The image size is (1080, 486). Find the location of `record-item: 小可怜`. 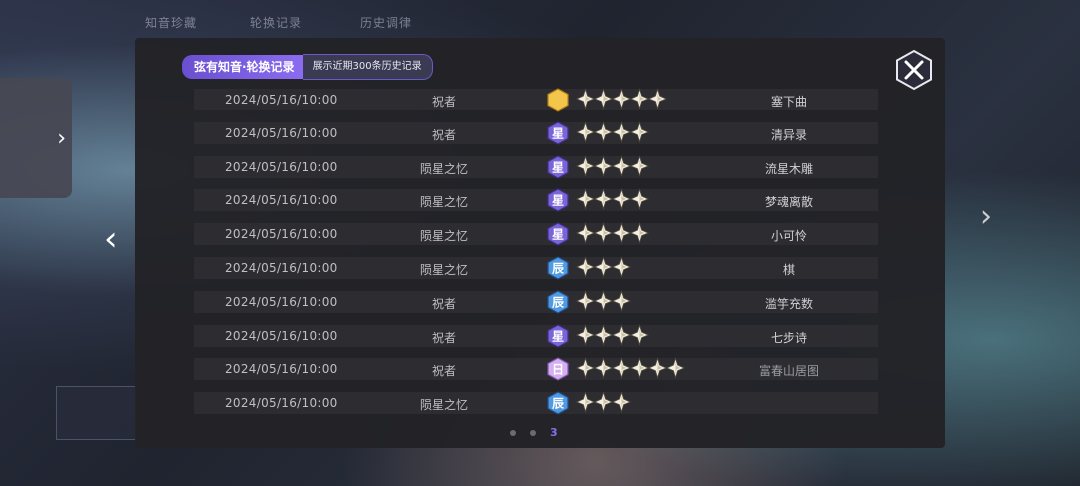

record-item: 小可怜 is located at coordinates (788, 236).